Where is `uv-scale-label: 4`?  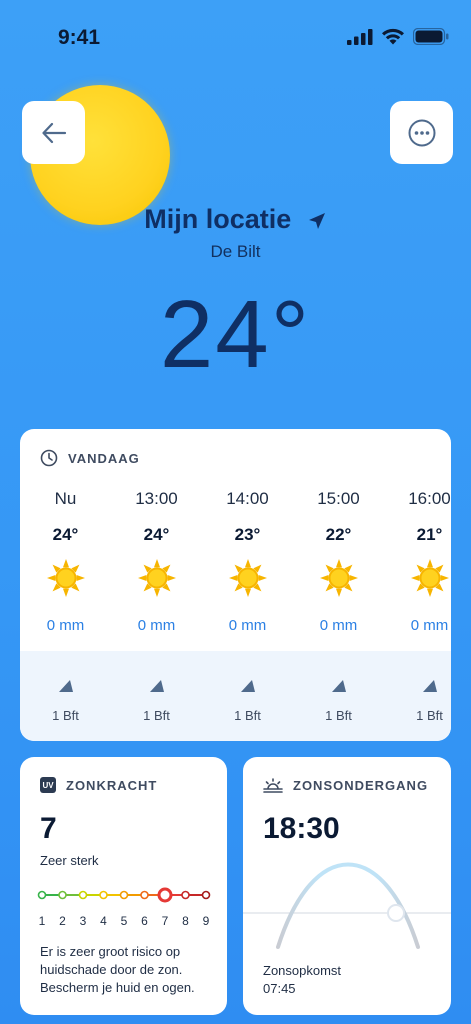 uv-scale-label: 4 is located at coordinates (103, 921).